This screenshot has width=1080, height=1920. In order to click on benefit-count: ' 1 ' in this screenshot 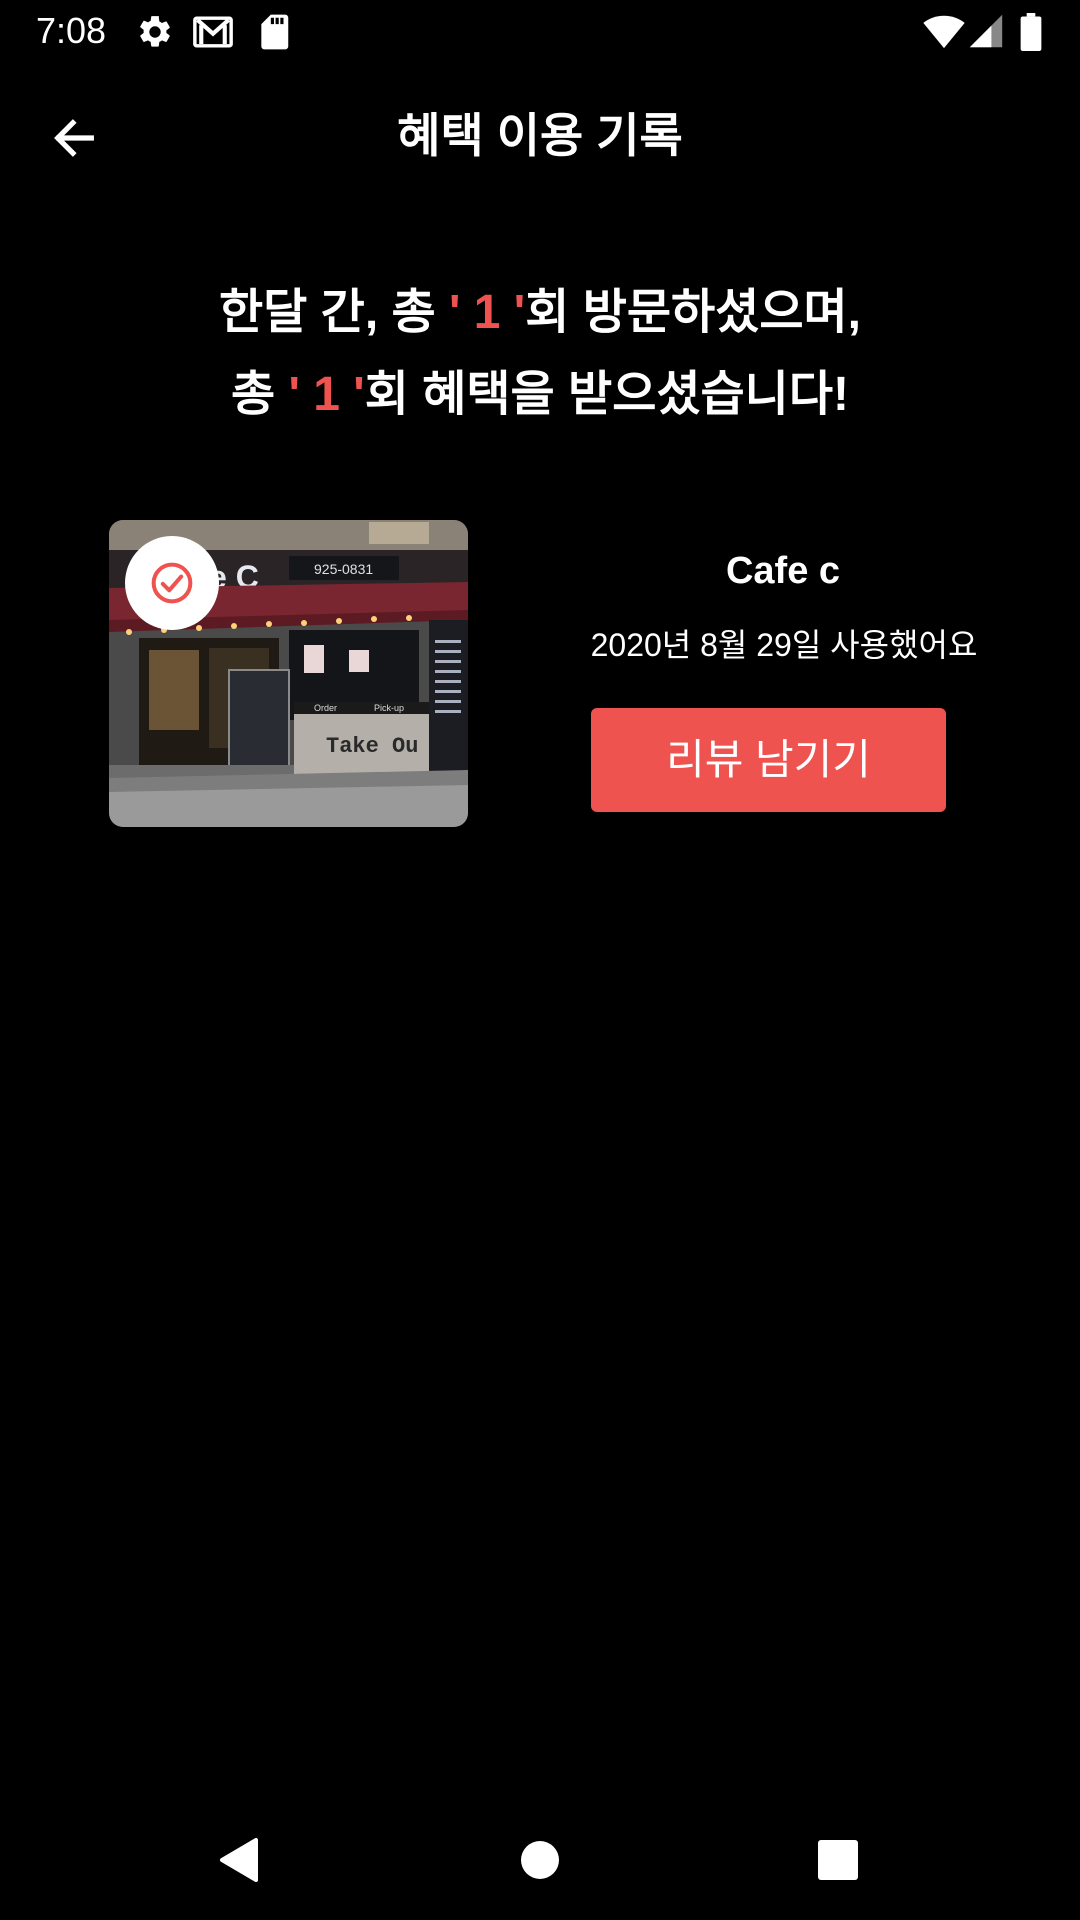, I will do `click(326, 394)`.